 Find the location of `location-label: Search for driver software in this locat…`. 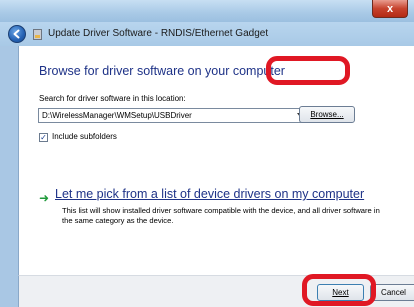

location-label: Search for driver software in this locat… is located at coordinates (112, 98).